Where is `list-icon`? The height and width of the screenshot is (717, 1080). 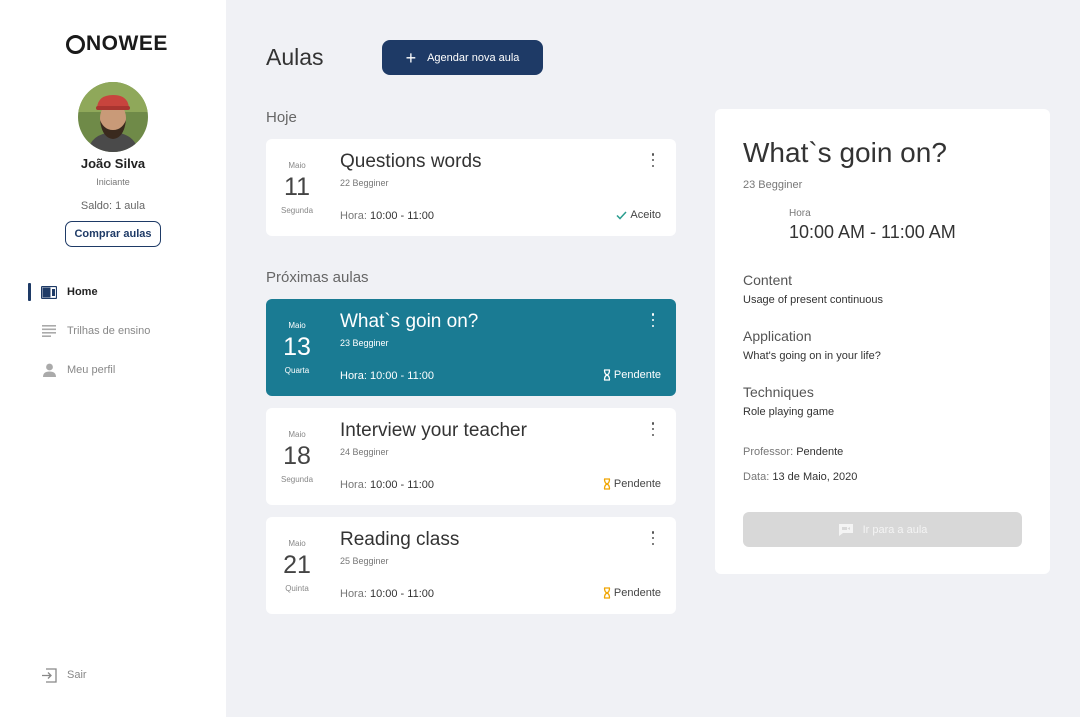
list-icon is located at coordinates (49, 331).